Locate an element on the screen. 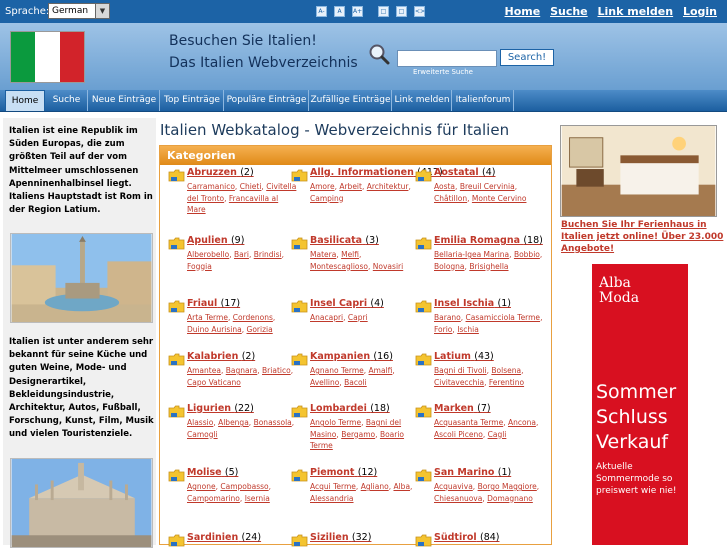  subcategory-link: Borgo Maggiore is located at coordinates (507, 486).